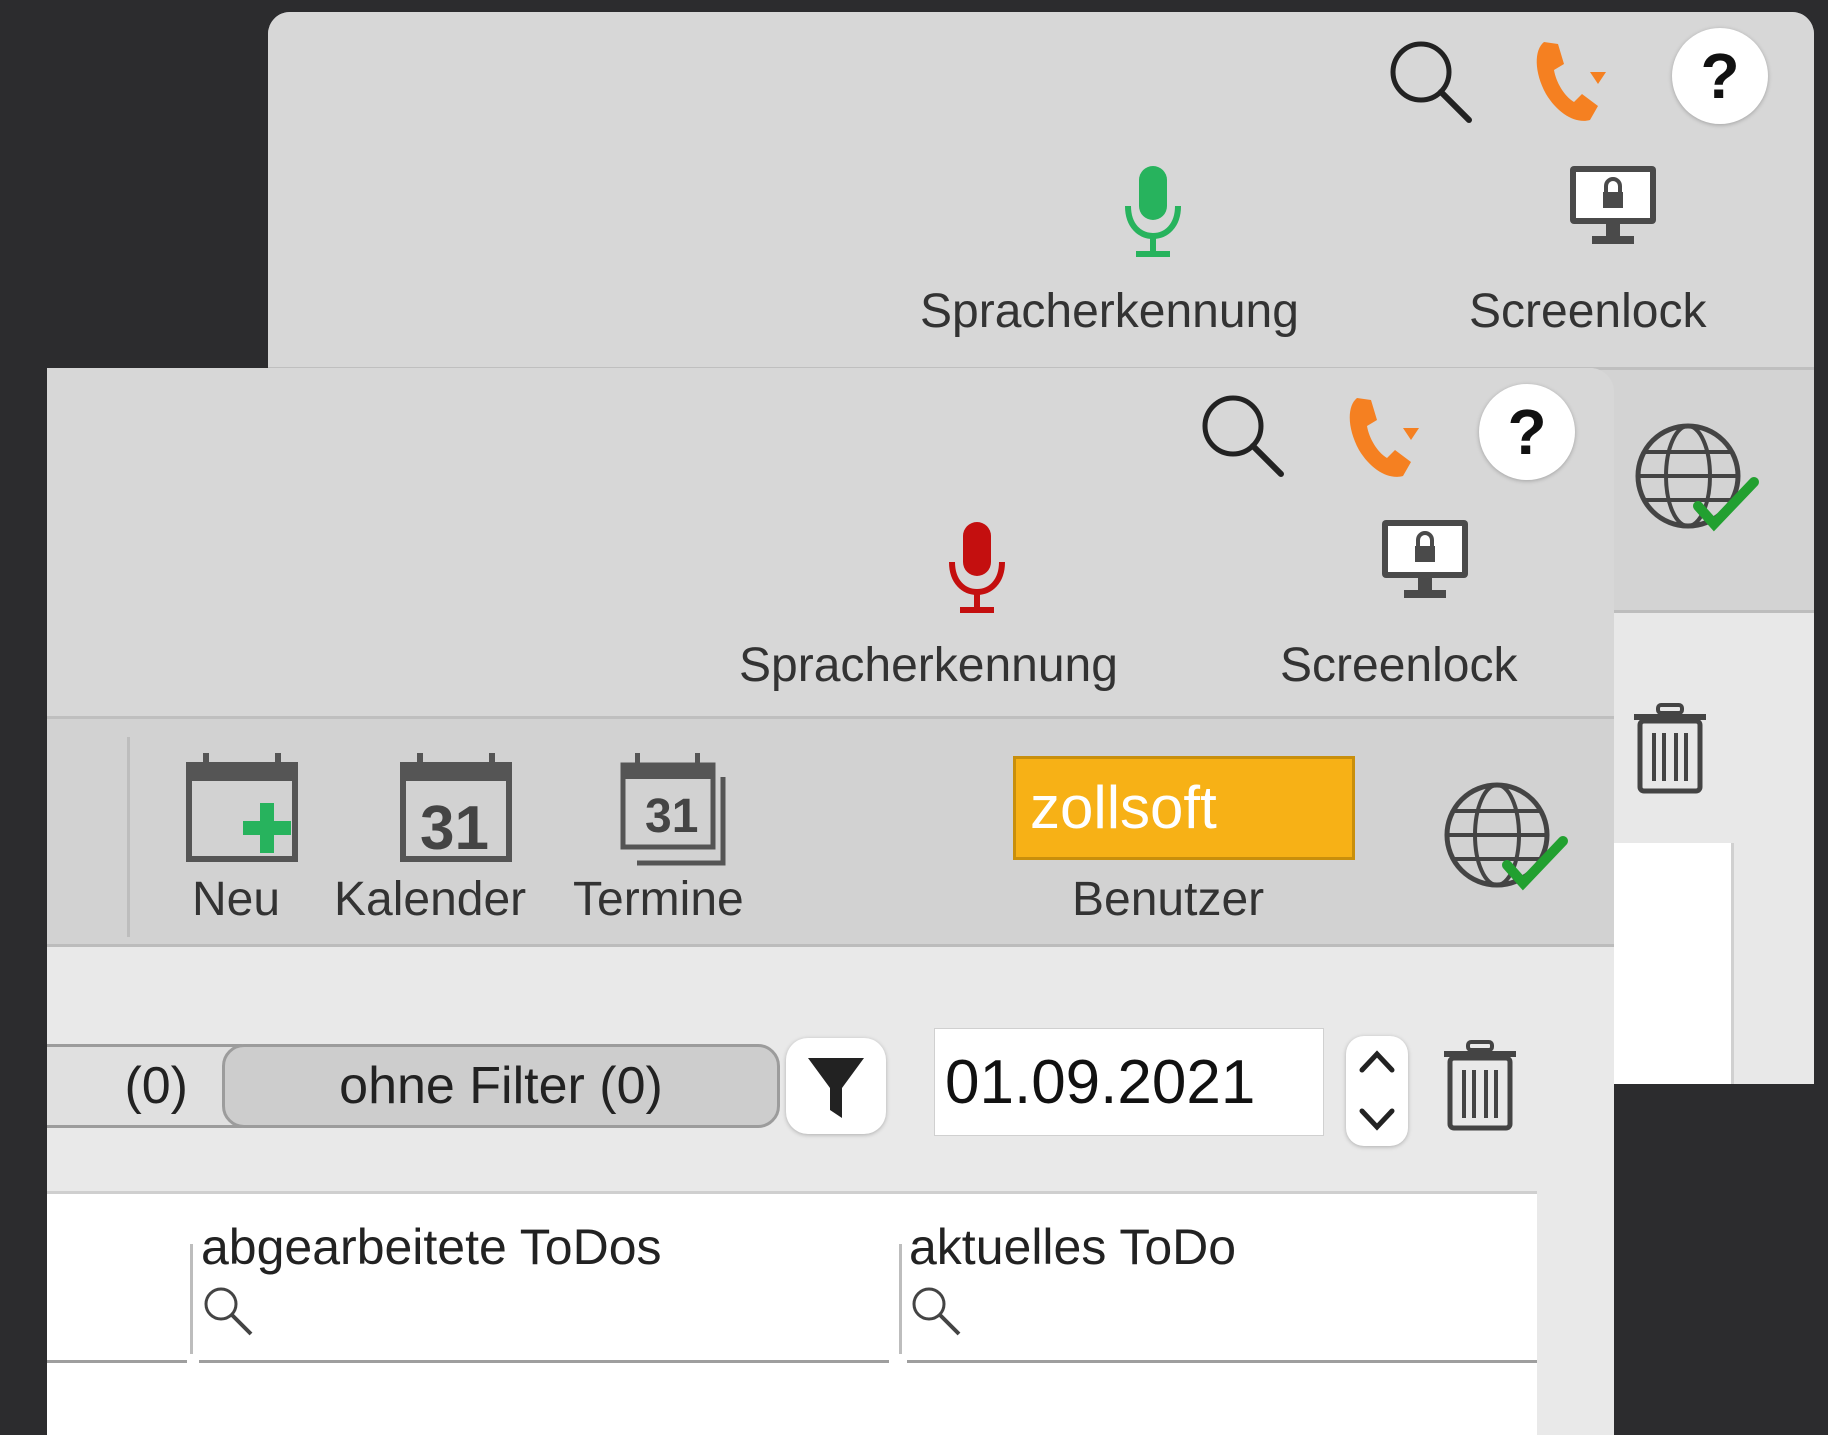 The height and width of the screenshot is (1435, 1828). I want to click on user-label: Benutzer, so click(1168, 899).